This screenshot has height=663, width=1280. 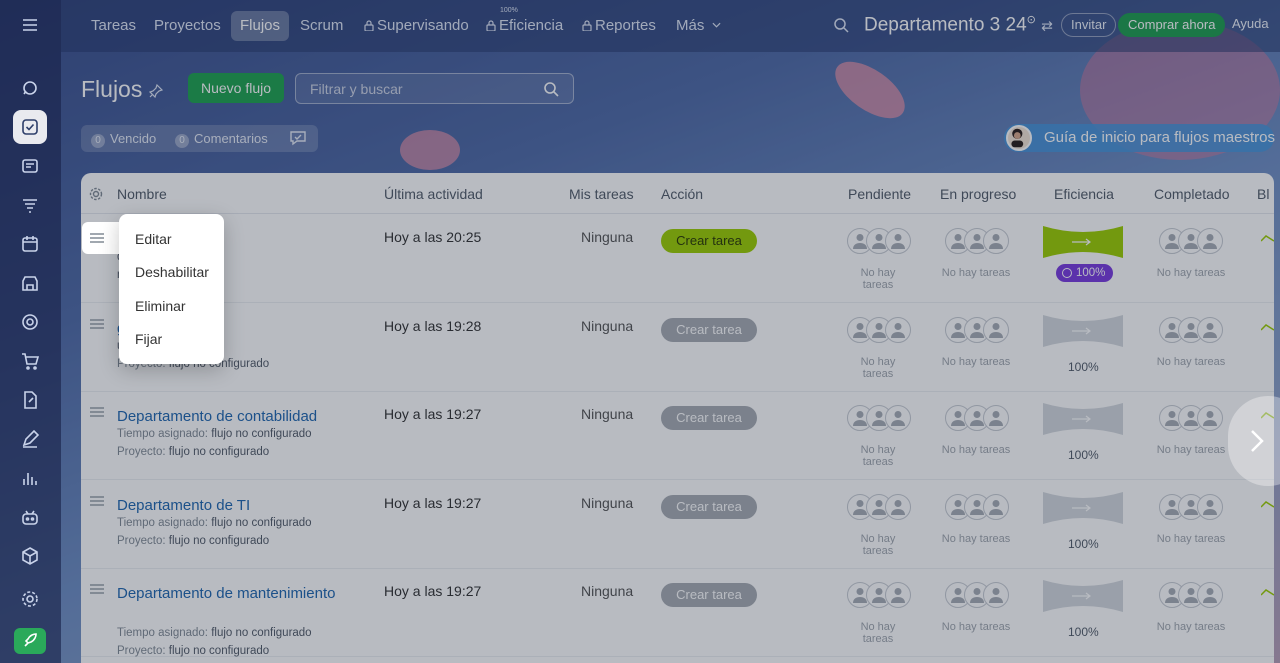 What do you see at coordinates (30, 283) in the screenshot?
I see `store-icon` at bounding box center [30, 283].